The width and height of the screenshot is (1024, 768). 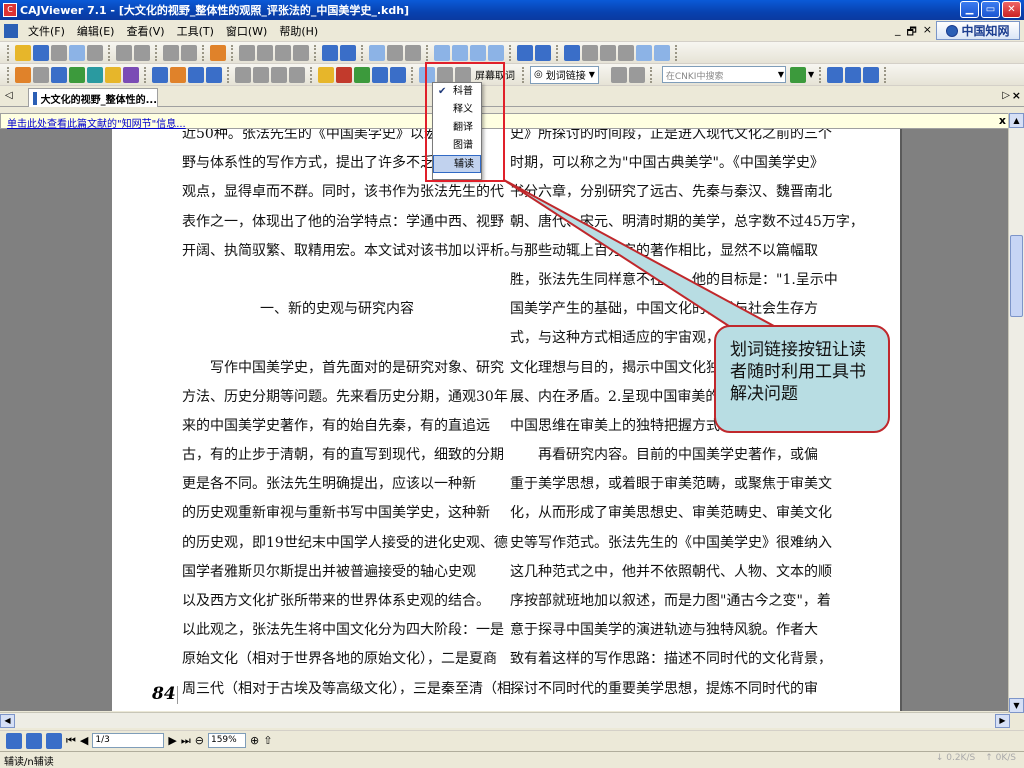 What do you see at coordinates (348, 52) in the screenshot?
I see `forward-icon` at bounding box center [348, 52].